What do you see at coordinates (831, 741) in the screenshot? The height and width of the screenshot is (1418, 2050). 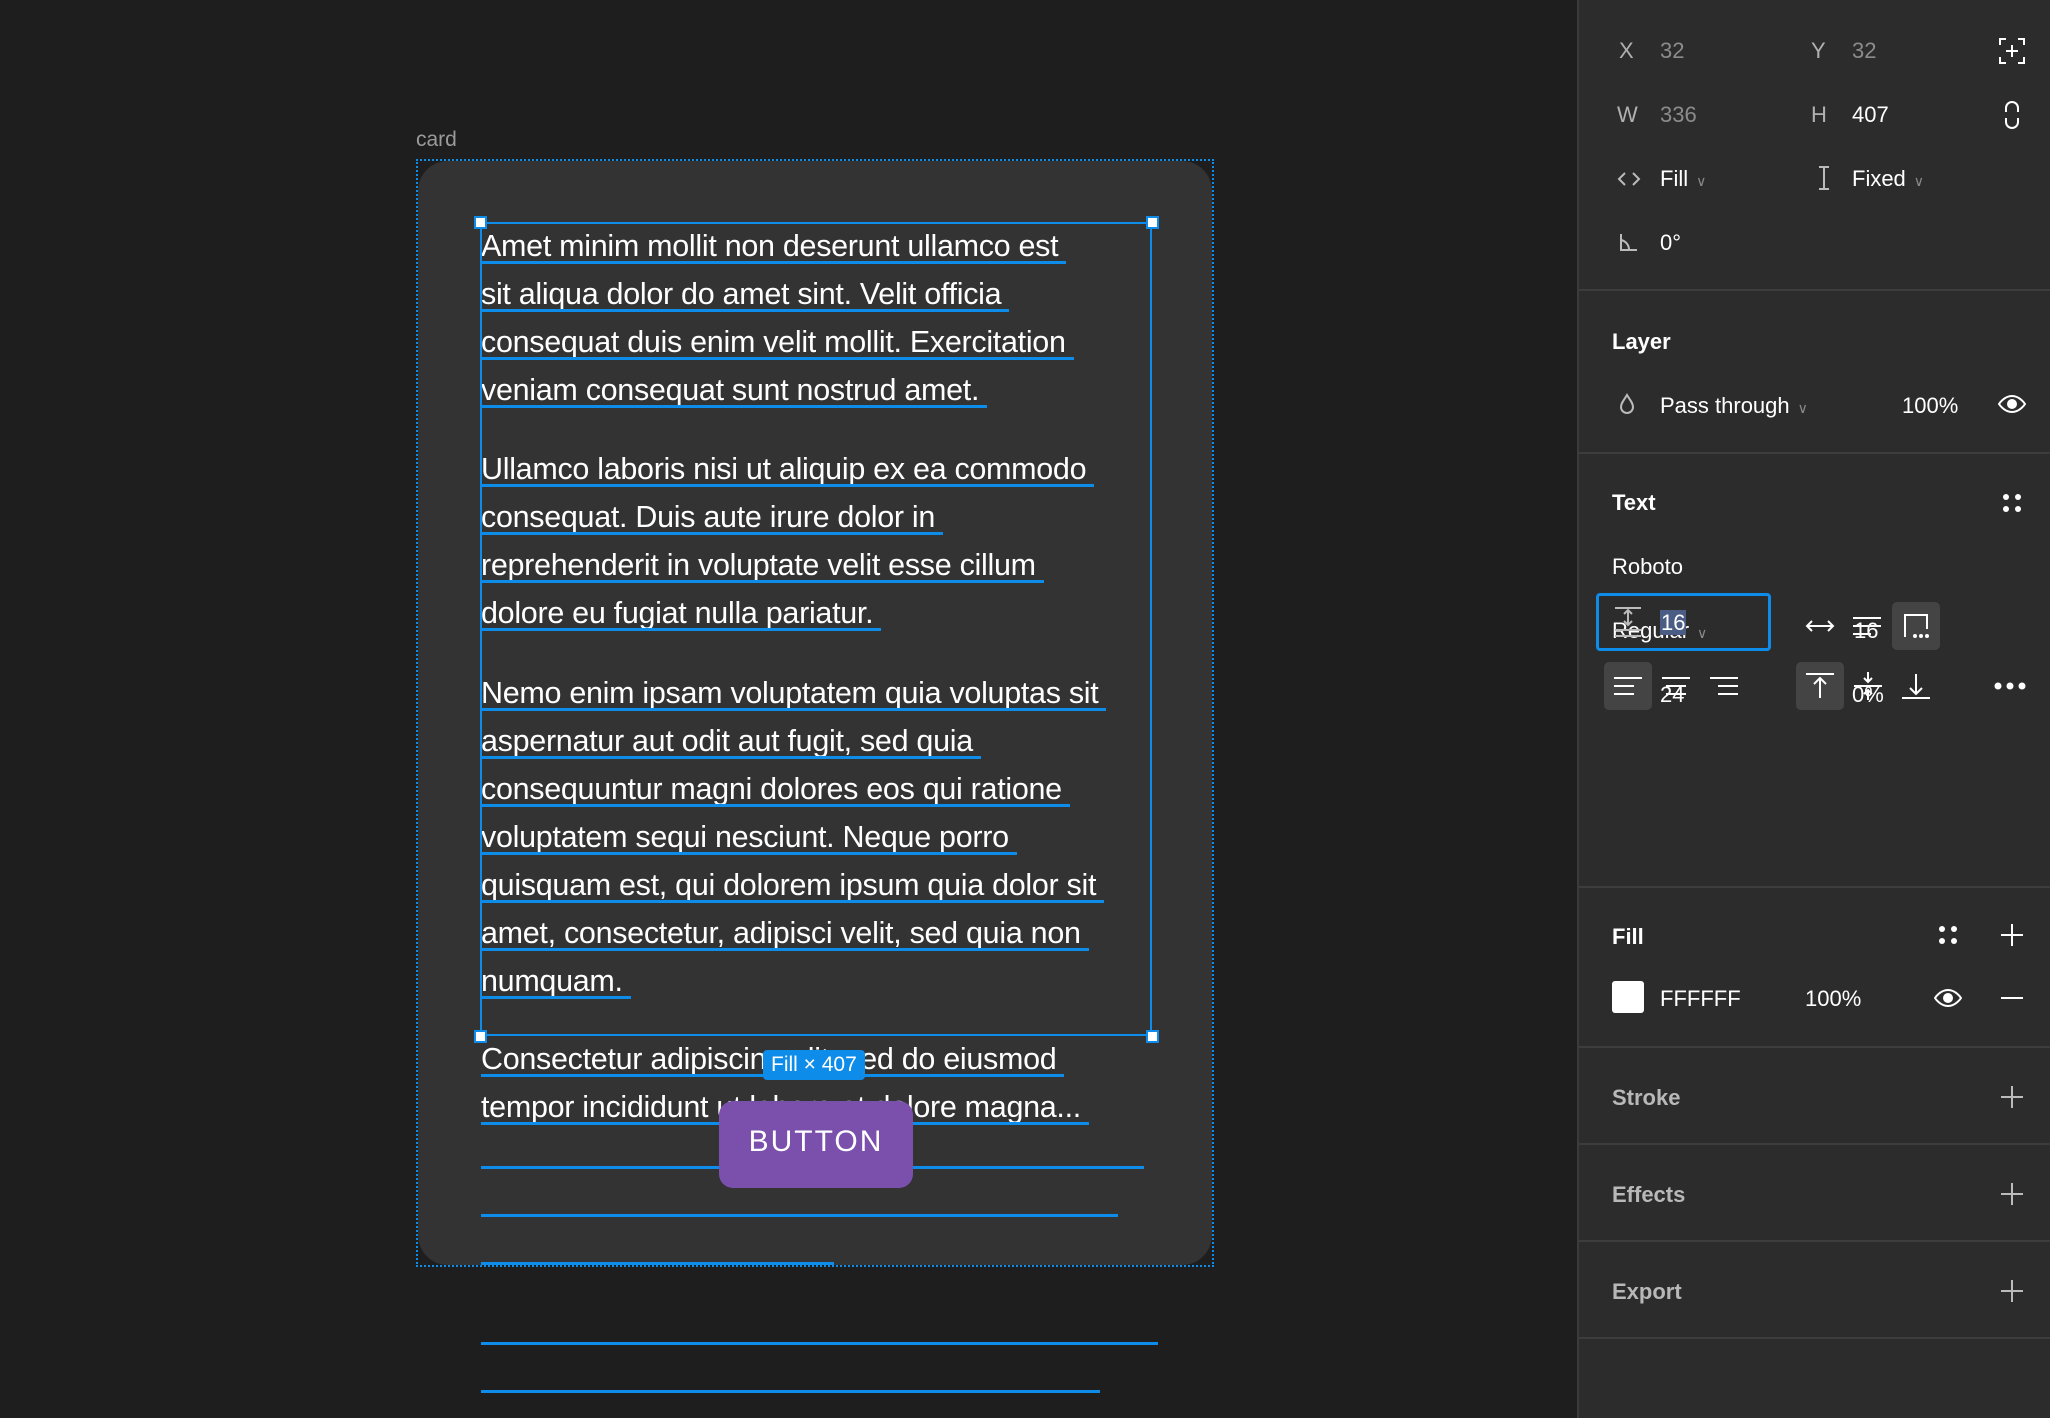 I see `text-line: aspernatur aut odit aut fugit, sed quia` at bounding box center [831, 741].